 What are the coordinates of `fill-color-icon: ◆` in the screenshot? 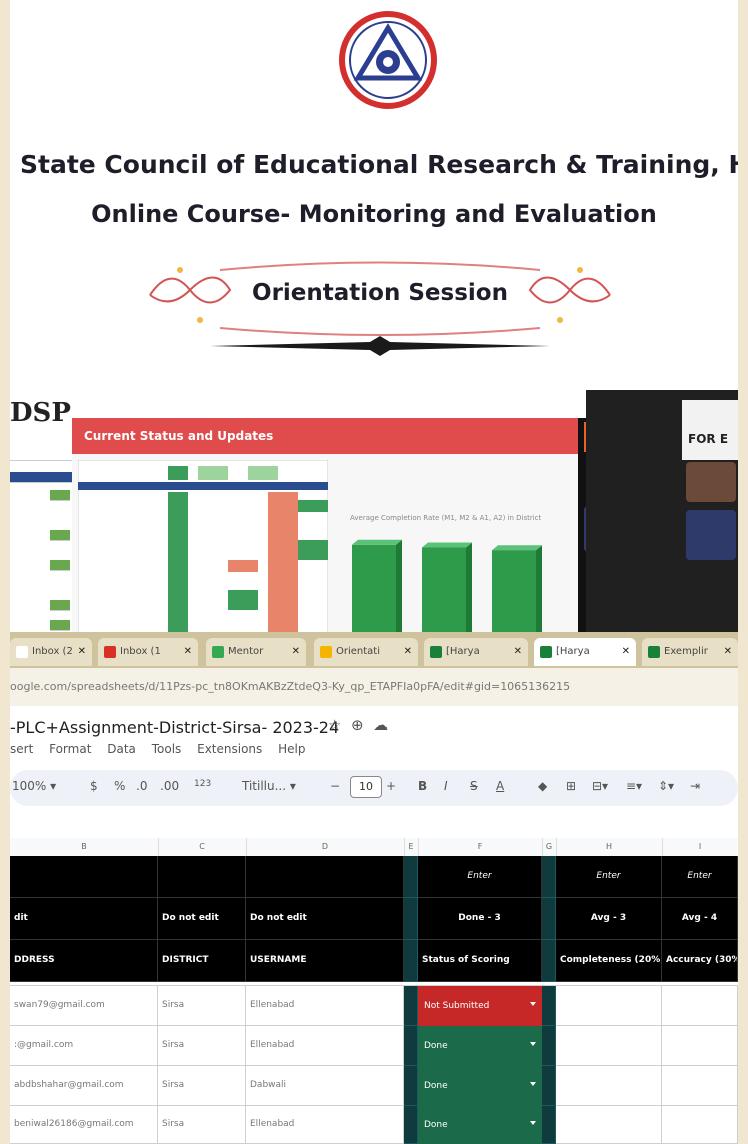 It's located at (542, 786).